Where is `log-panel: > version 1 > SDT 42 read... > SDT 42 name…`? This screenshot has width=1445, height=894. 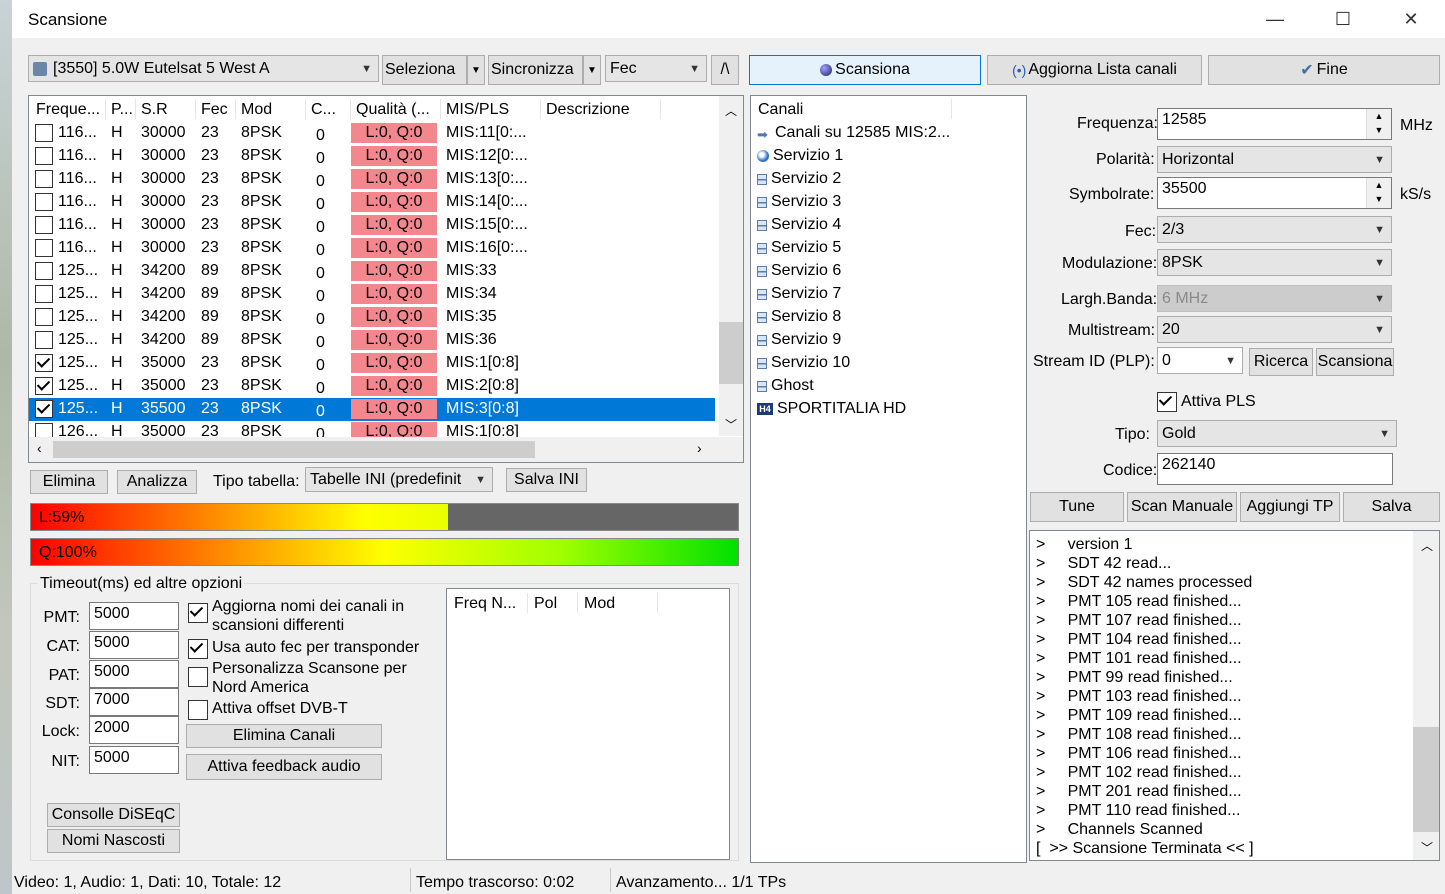
log-panel: > version 1 > SDT 42 read... > SDT 42 name… is located at coordinates (1234, 695).